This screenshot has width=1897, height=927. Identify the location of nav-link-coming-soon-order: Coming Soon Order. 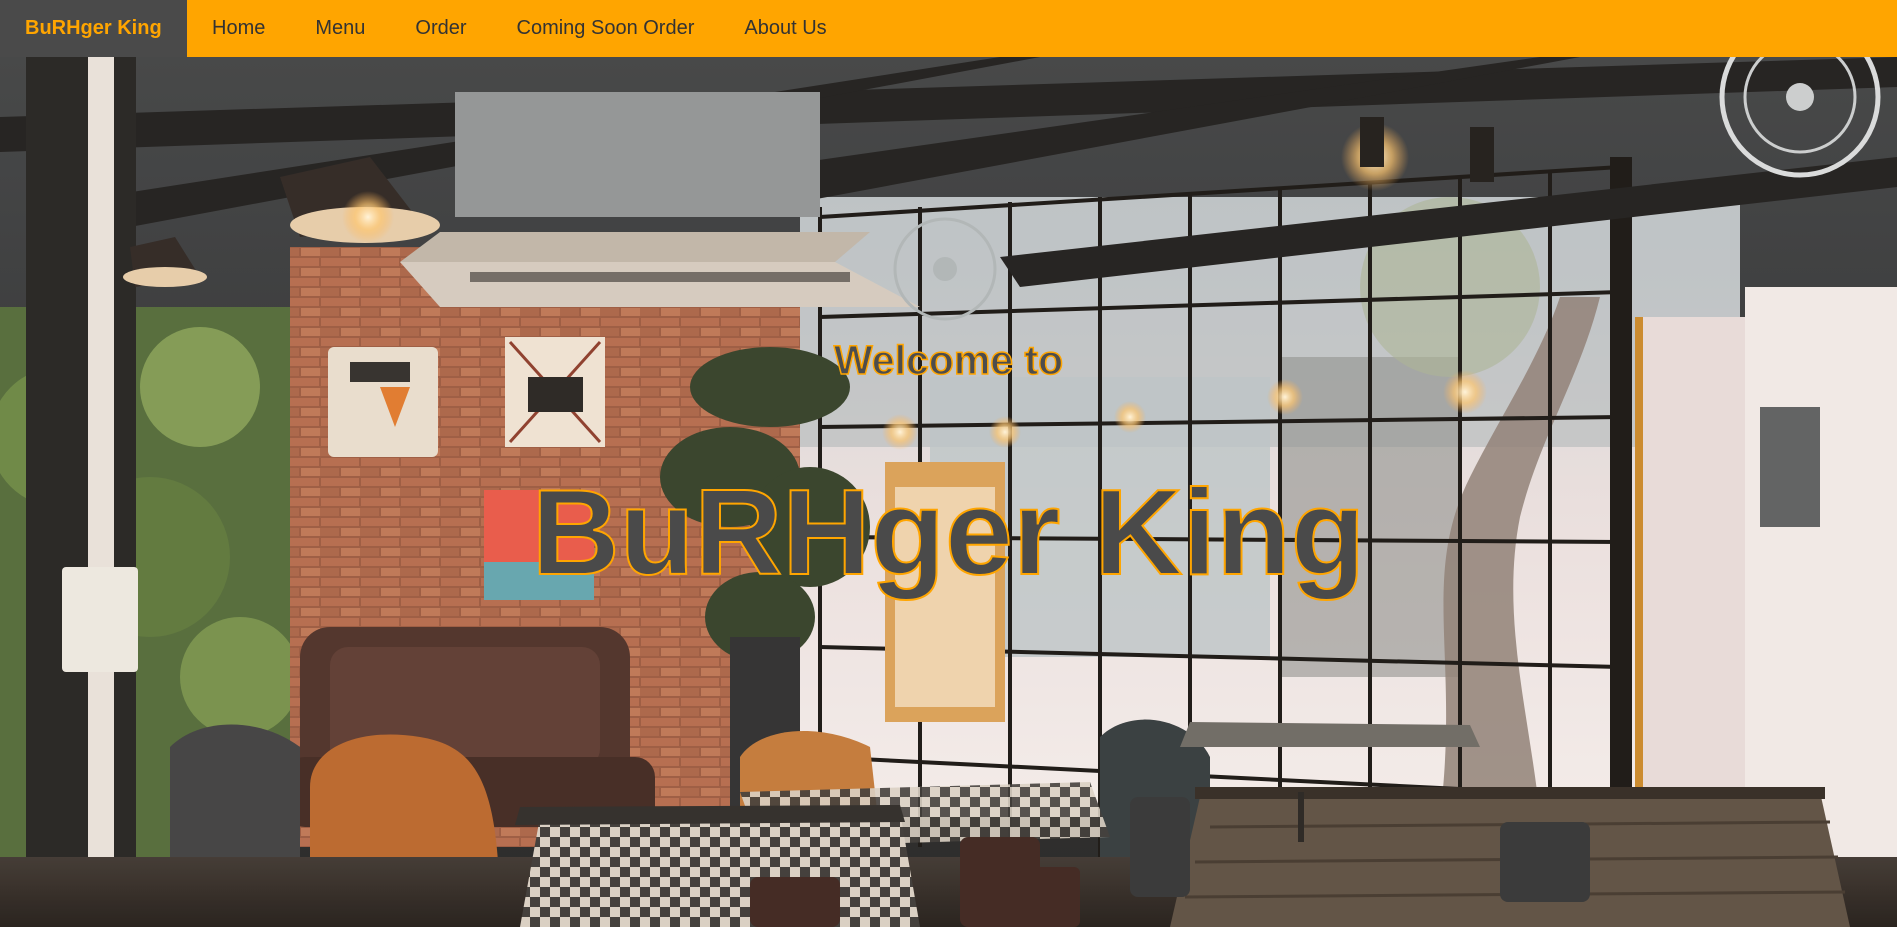
(606, 28).